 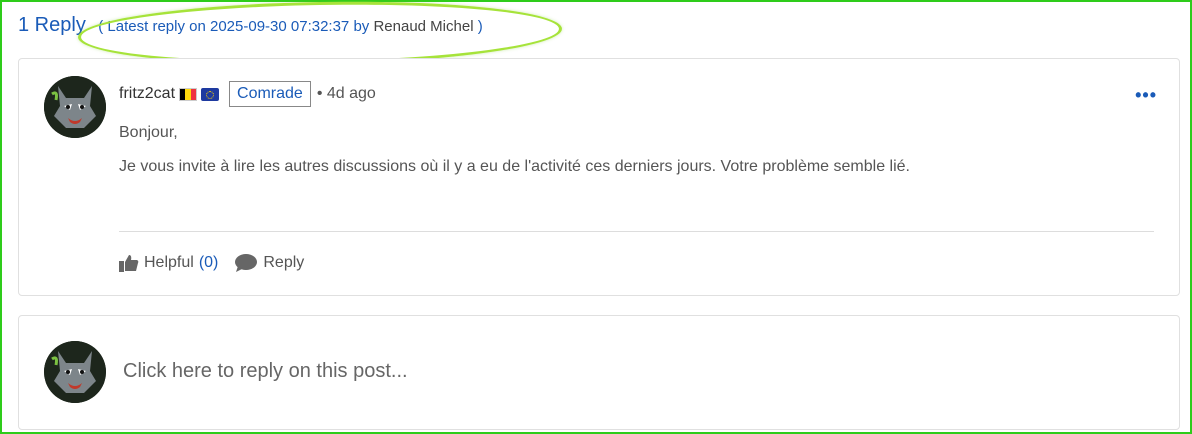 I want to click on belgium-flag-icon, so click(x=188, y=94).